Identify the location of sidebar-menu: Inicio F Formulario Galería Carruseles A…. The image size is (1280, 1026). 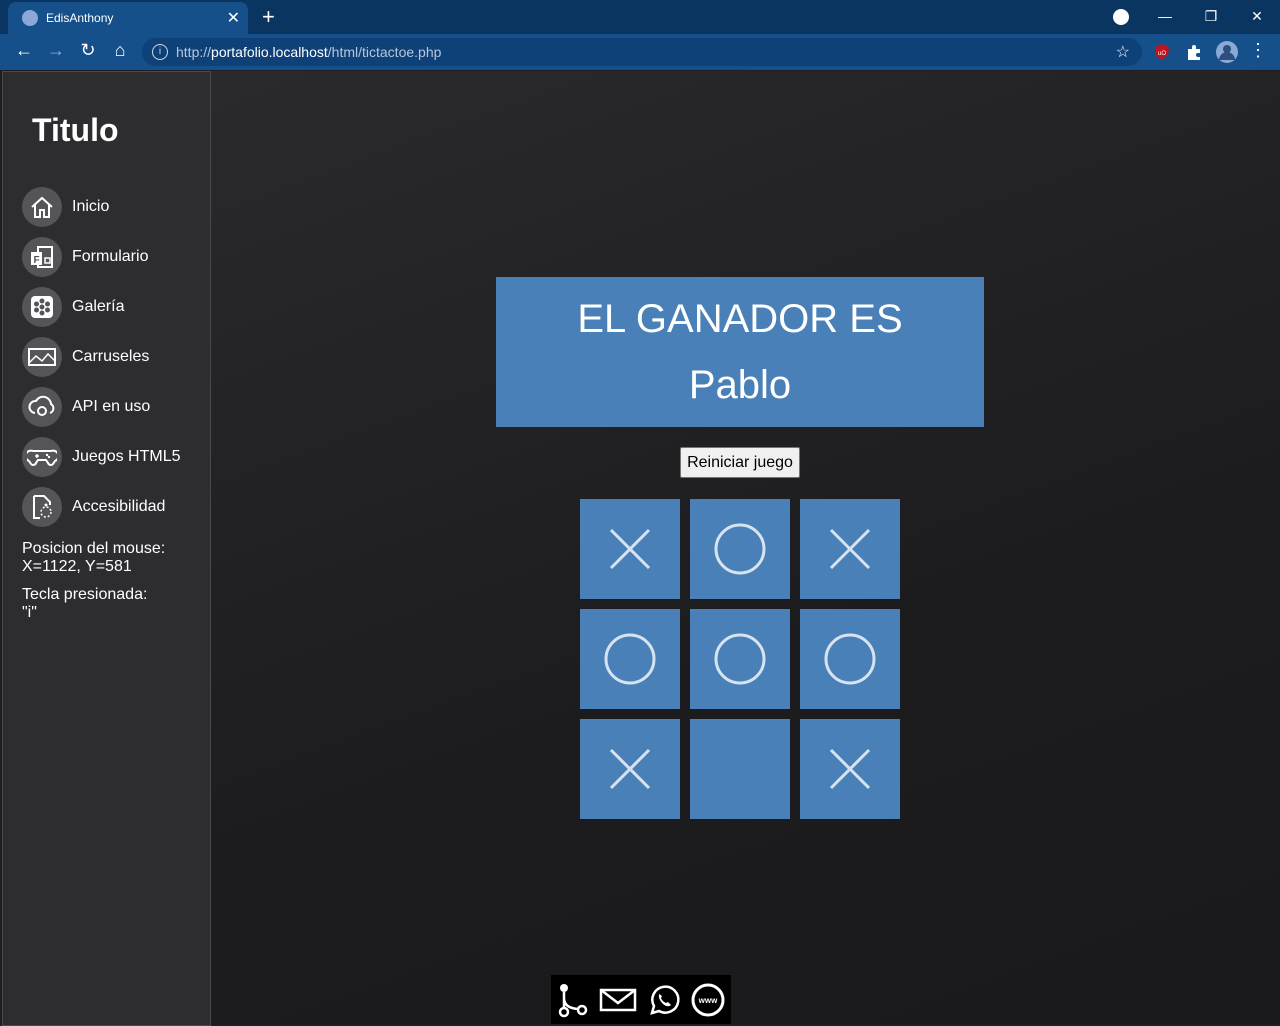
(101, 357).